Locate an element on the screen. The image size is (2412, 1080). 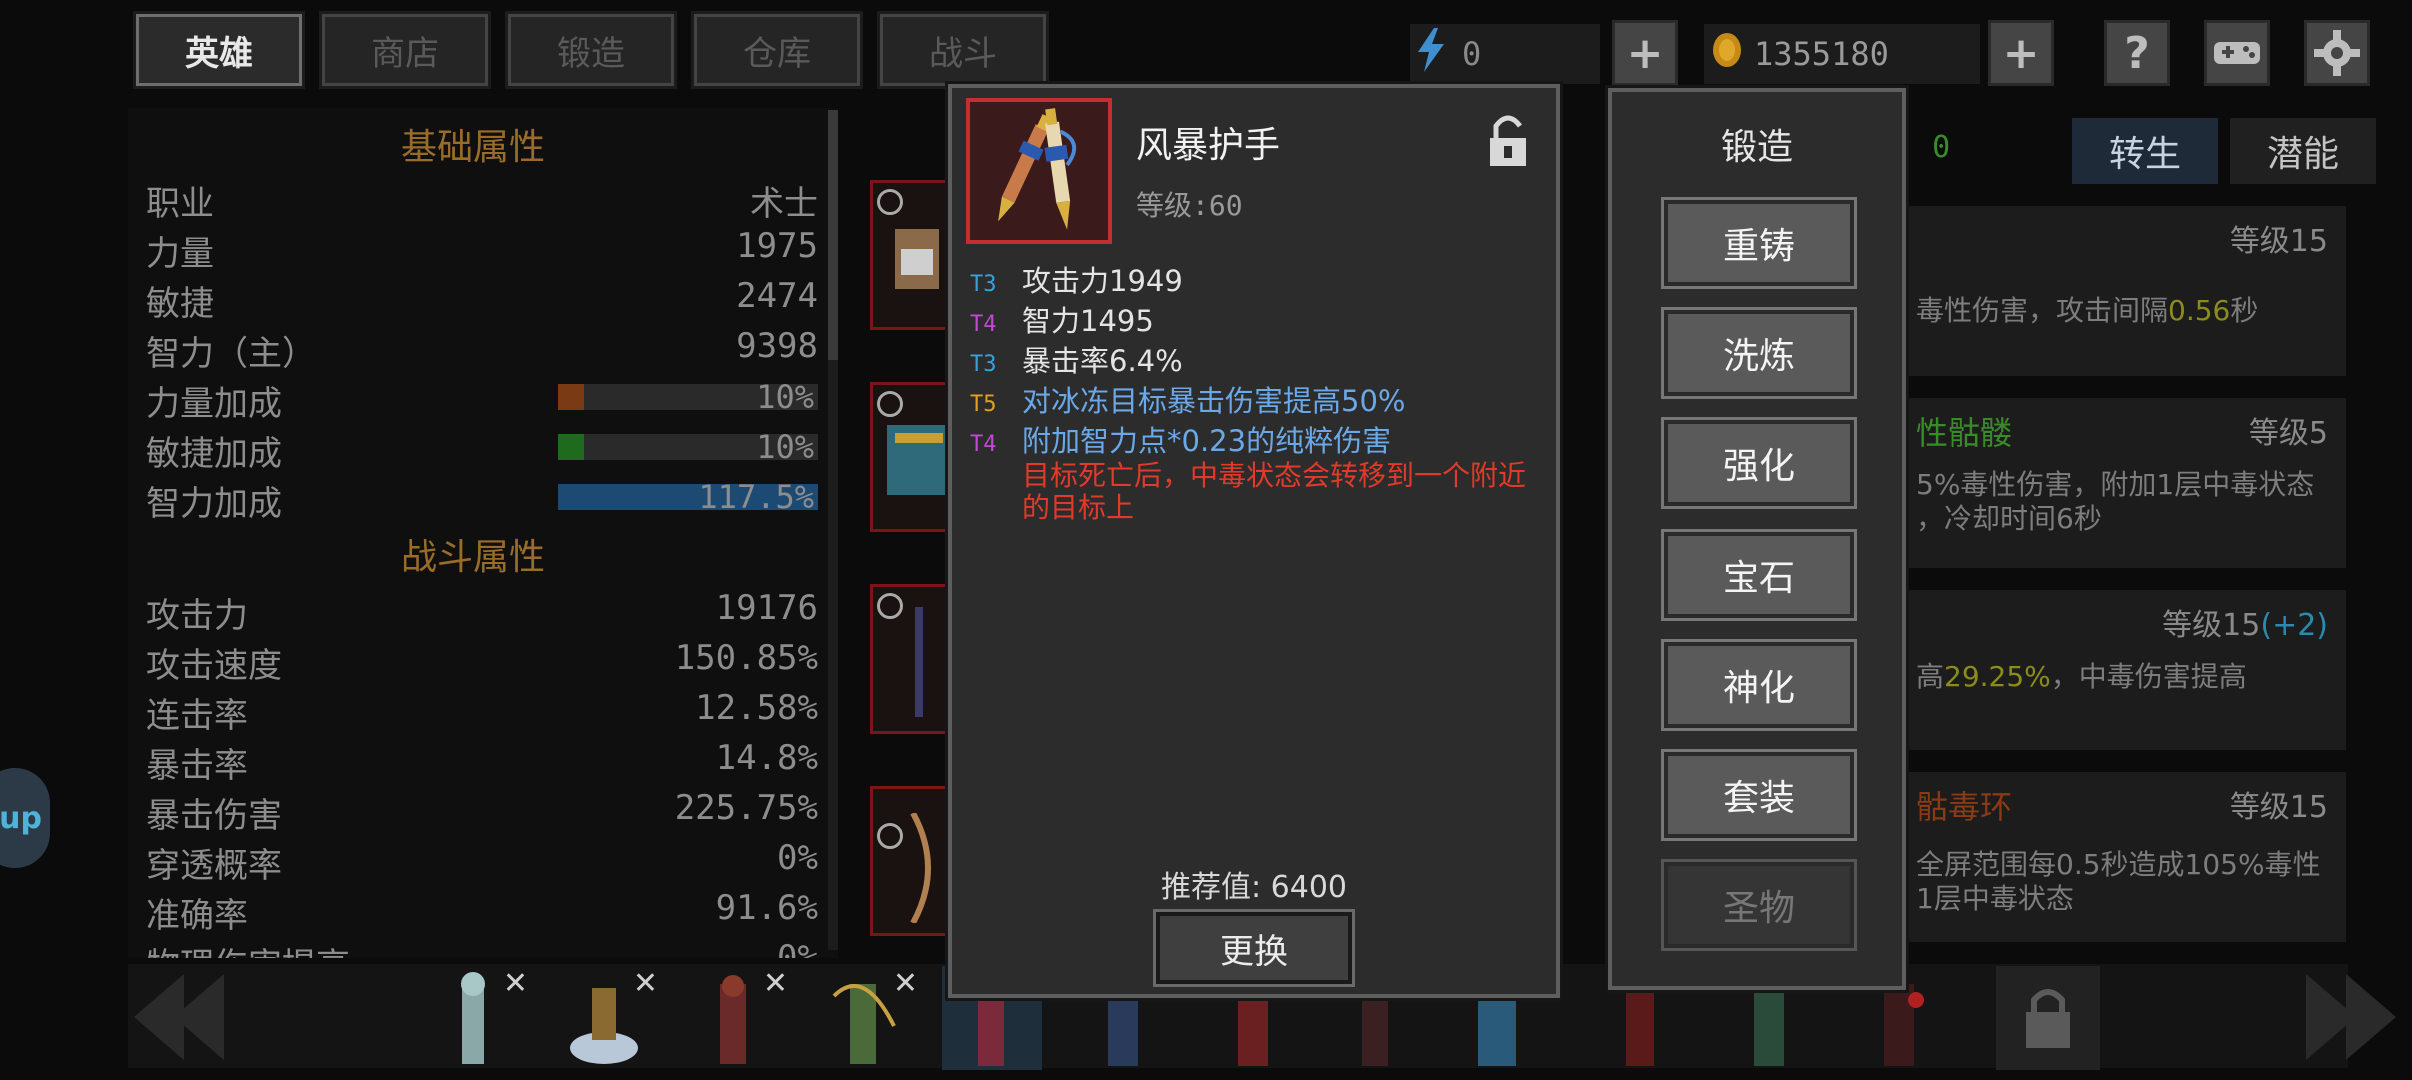
stat-label: 连击率 is located at coordinates (197, 716).